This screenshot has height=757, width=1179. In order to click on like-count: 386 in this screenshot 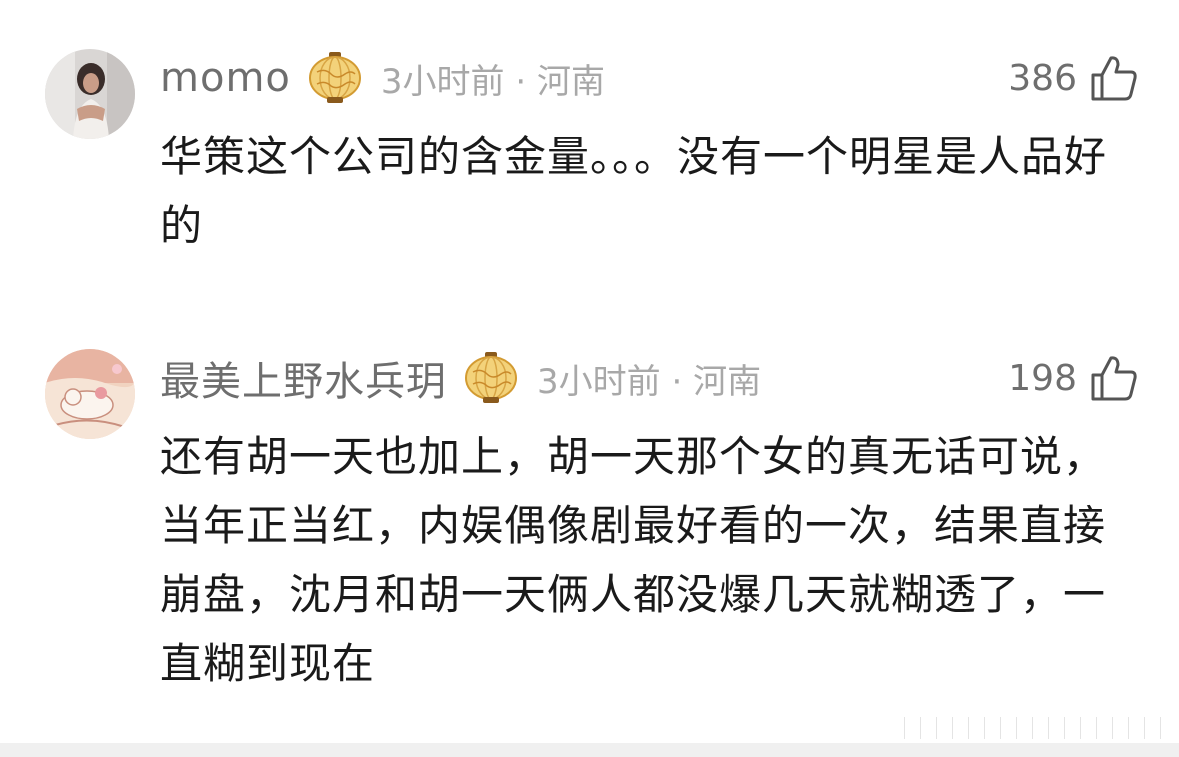, I will do `click(1042, 78)`.